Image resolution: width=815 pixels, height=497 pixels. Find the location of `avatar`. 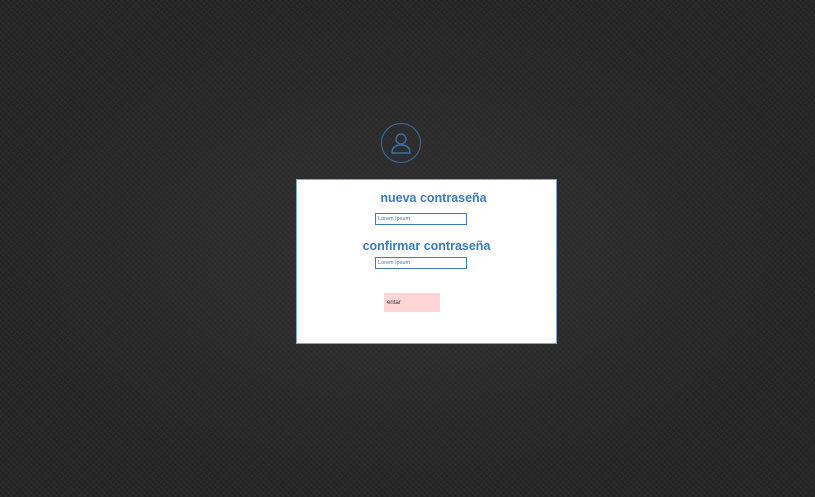

avatar is located at coordinates (401, 143).